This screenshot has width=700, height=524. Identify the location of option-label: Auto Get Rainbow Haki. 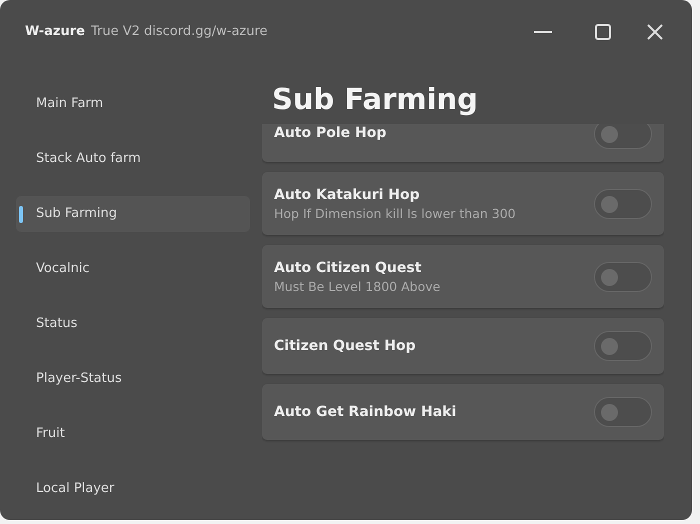
(366, 412).